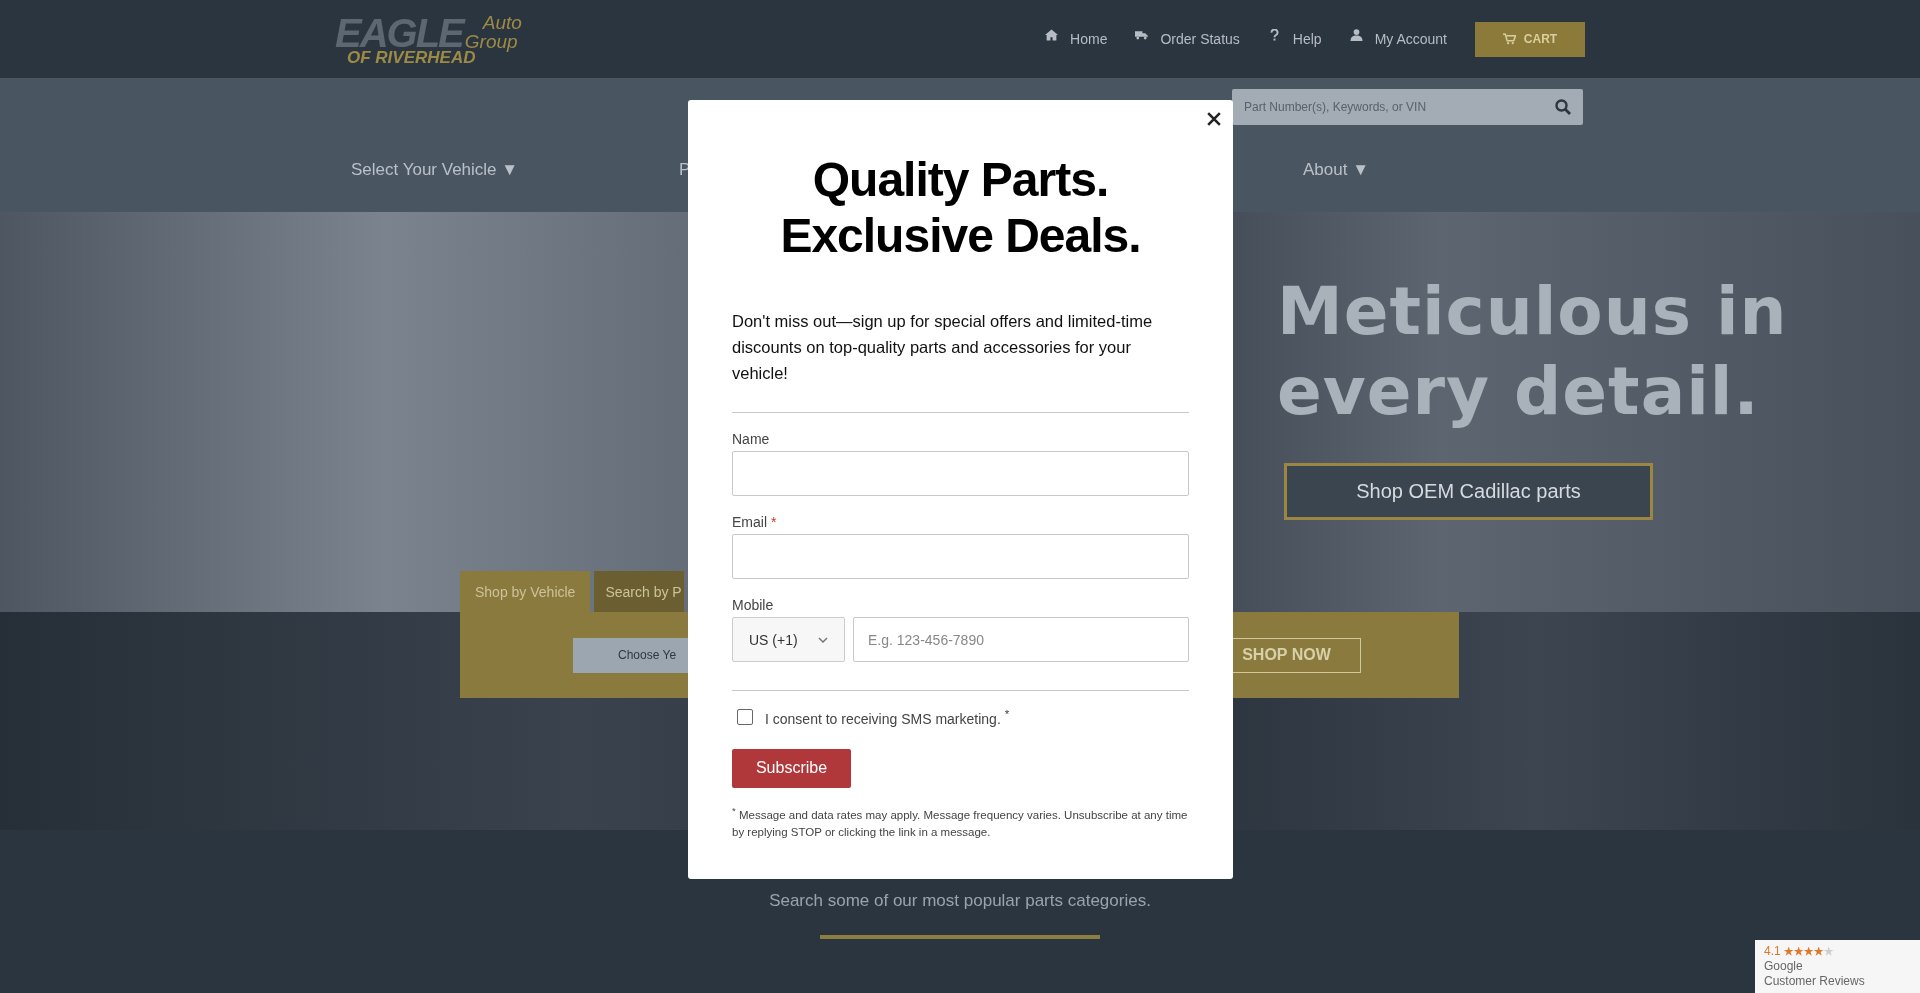  Describe the element at coordinates (1021, 639) in the screenshot. I see `input-field: E.g. 123-456-7890` at that location.